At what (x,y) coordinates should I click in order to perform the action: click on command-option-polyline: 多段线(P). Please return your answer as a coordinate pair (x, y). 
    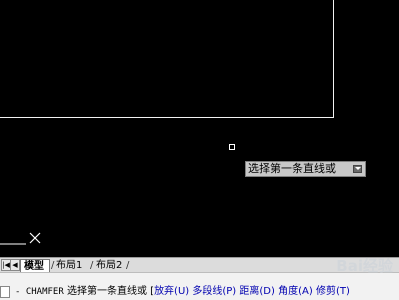
    Looking at the image, I should click on (214, 291).